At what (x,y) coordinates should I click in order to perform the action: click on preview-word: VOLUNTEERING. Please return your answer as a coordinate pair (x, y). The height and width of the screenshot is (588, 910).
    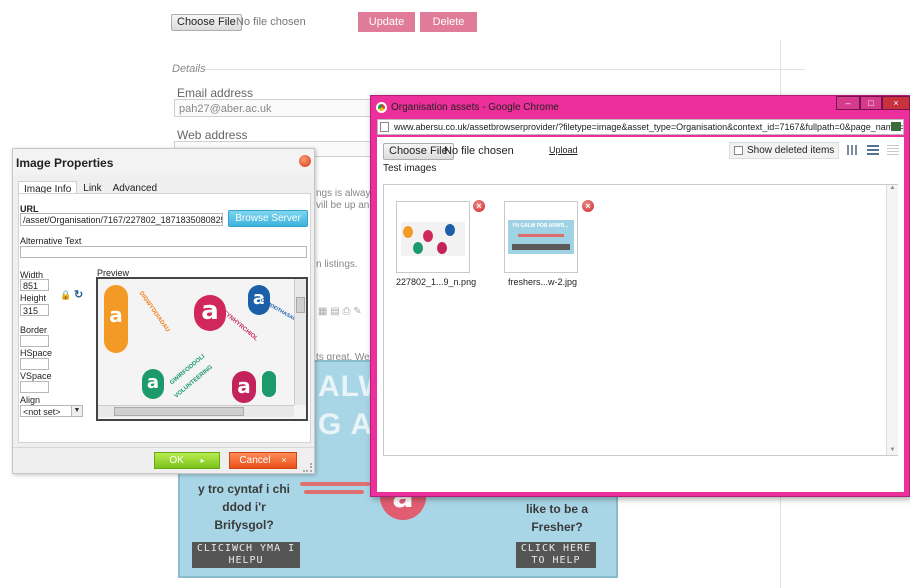
    Looking at the image, I should click on (194, 382).